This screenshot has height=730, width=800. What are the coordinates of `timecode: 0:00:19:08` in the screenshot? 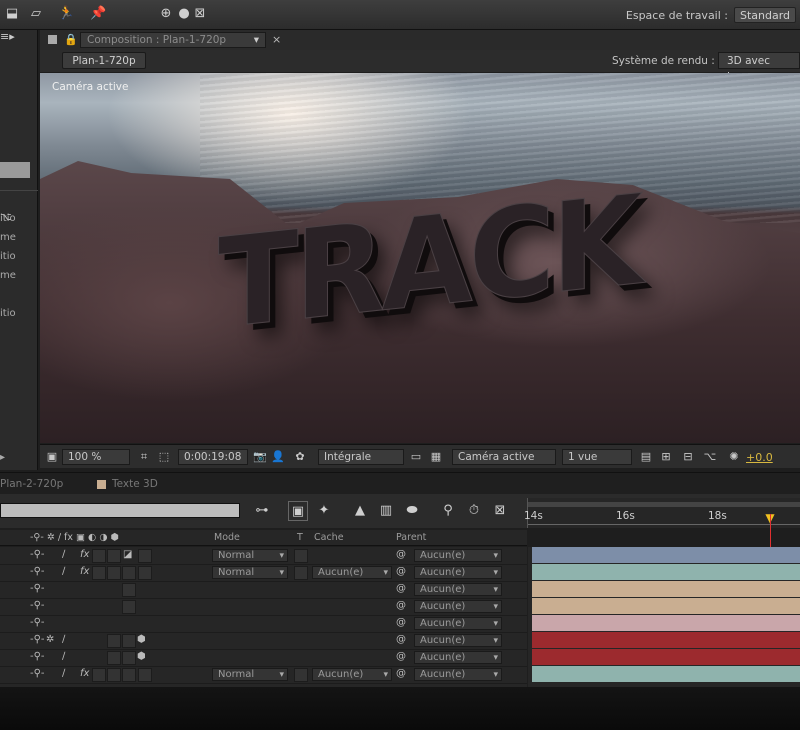 It's located at (213, 457).